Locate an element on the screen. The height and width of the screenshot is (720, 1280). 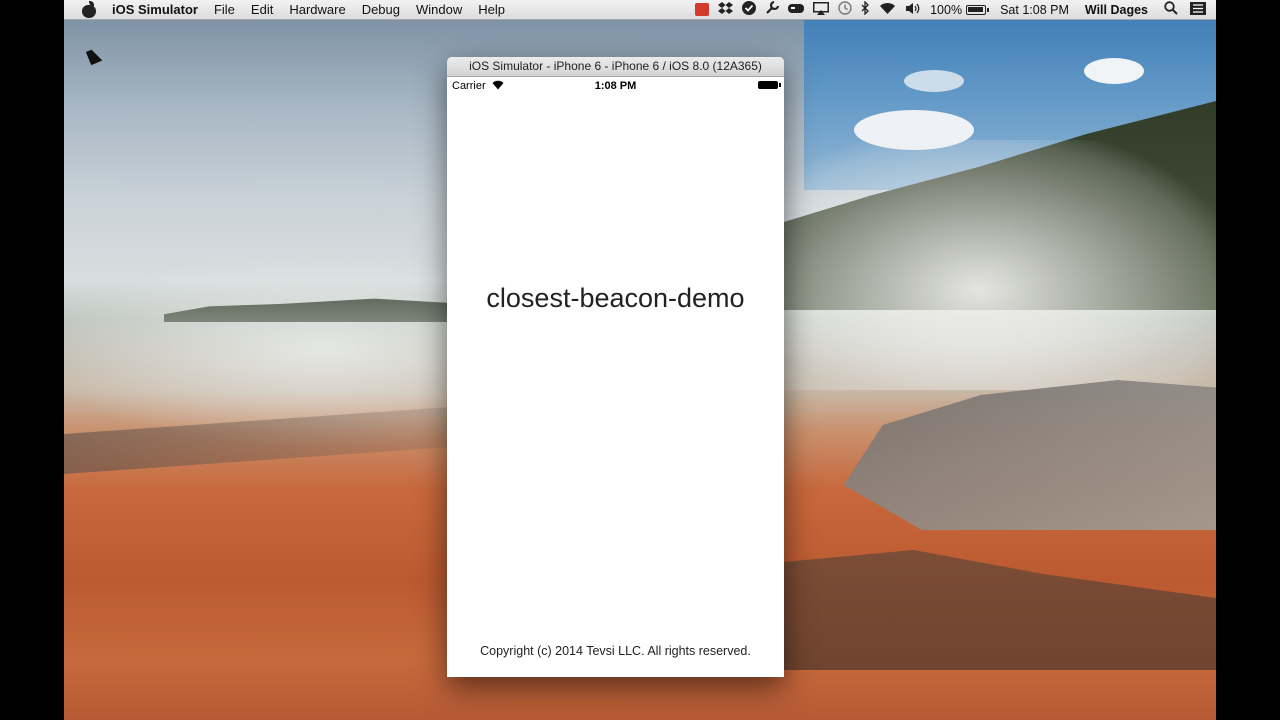
time-machine-icon is located at coordinates (845, 9).